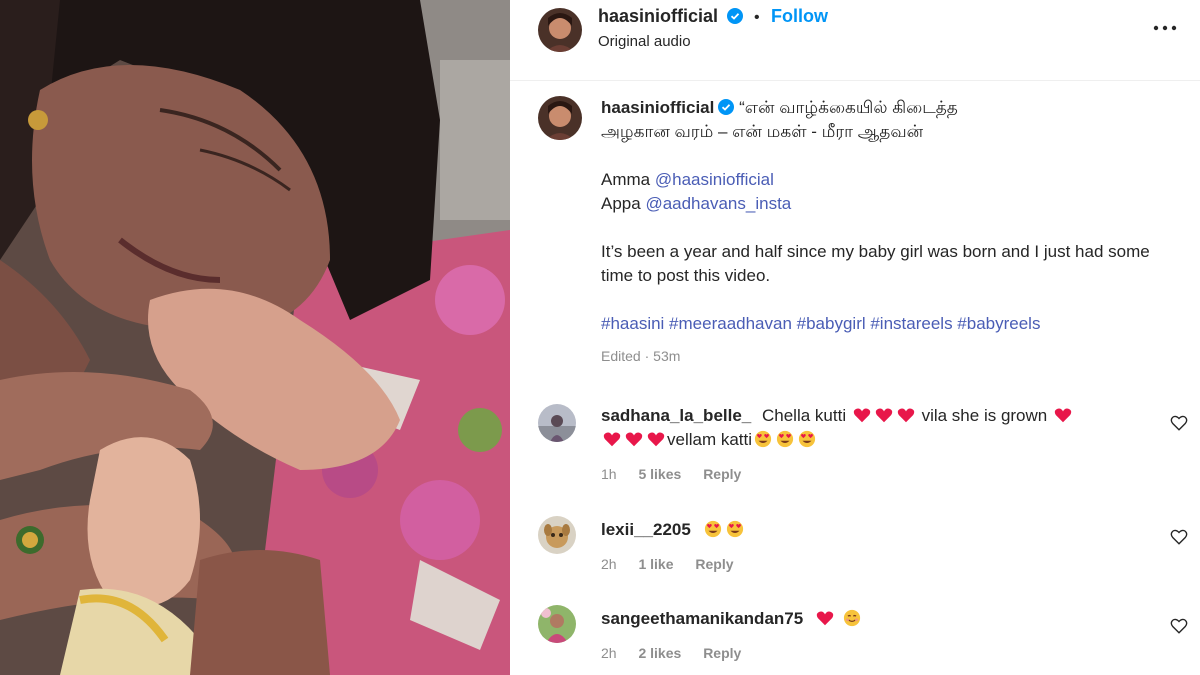 The image size is (1200, 675). What do you see at coordinates (871, 474) in the screenshot?
I see `comment-meta: 1h 5 likes Reply` at bounding box center [871, 474].